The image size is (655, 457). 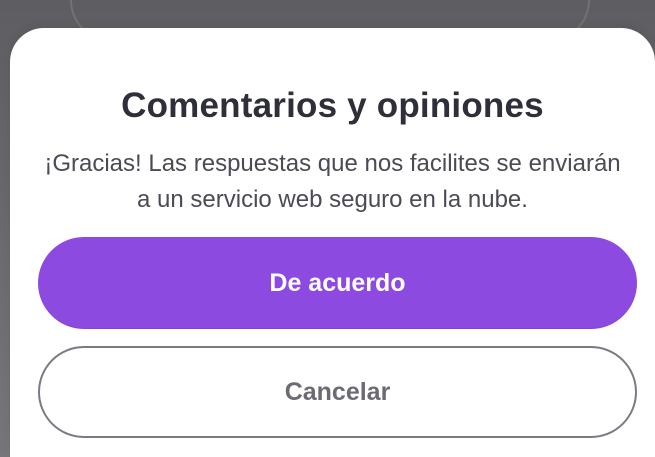 What do you see at coordinates (332, 105) in the screenshot?
I see `dialog-title: Comentarios y opiniones` at bounding box center [332, 105].